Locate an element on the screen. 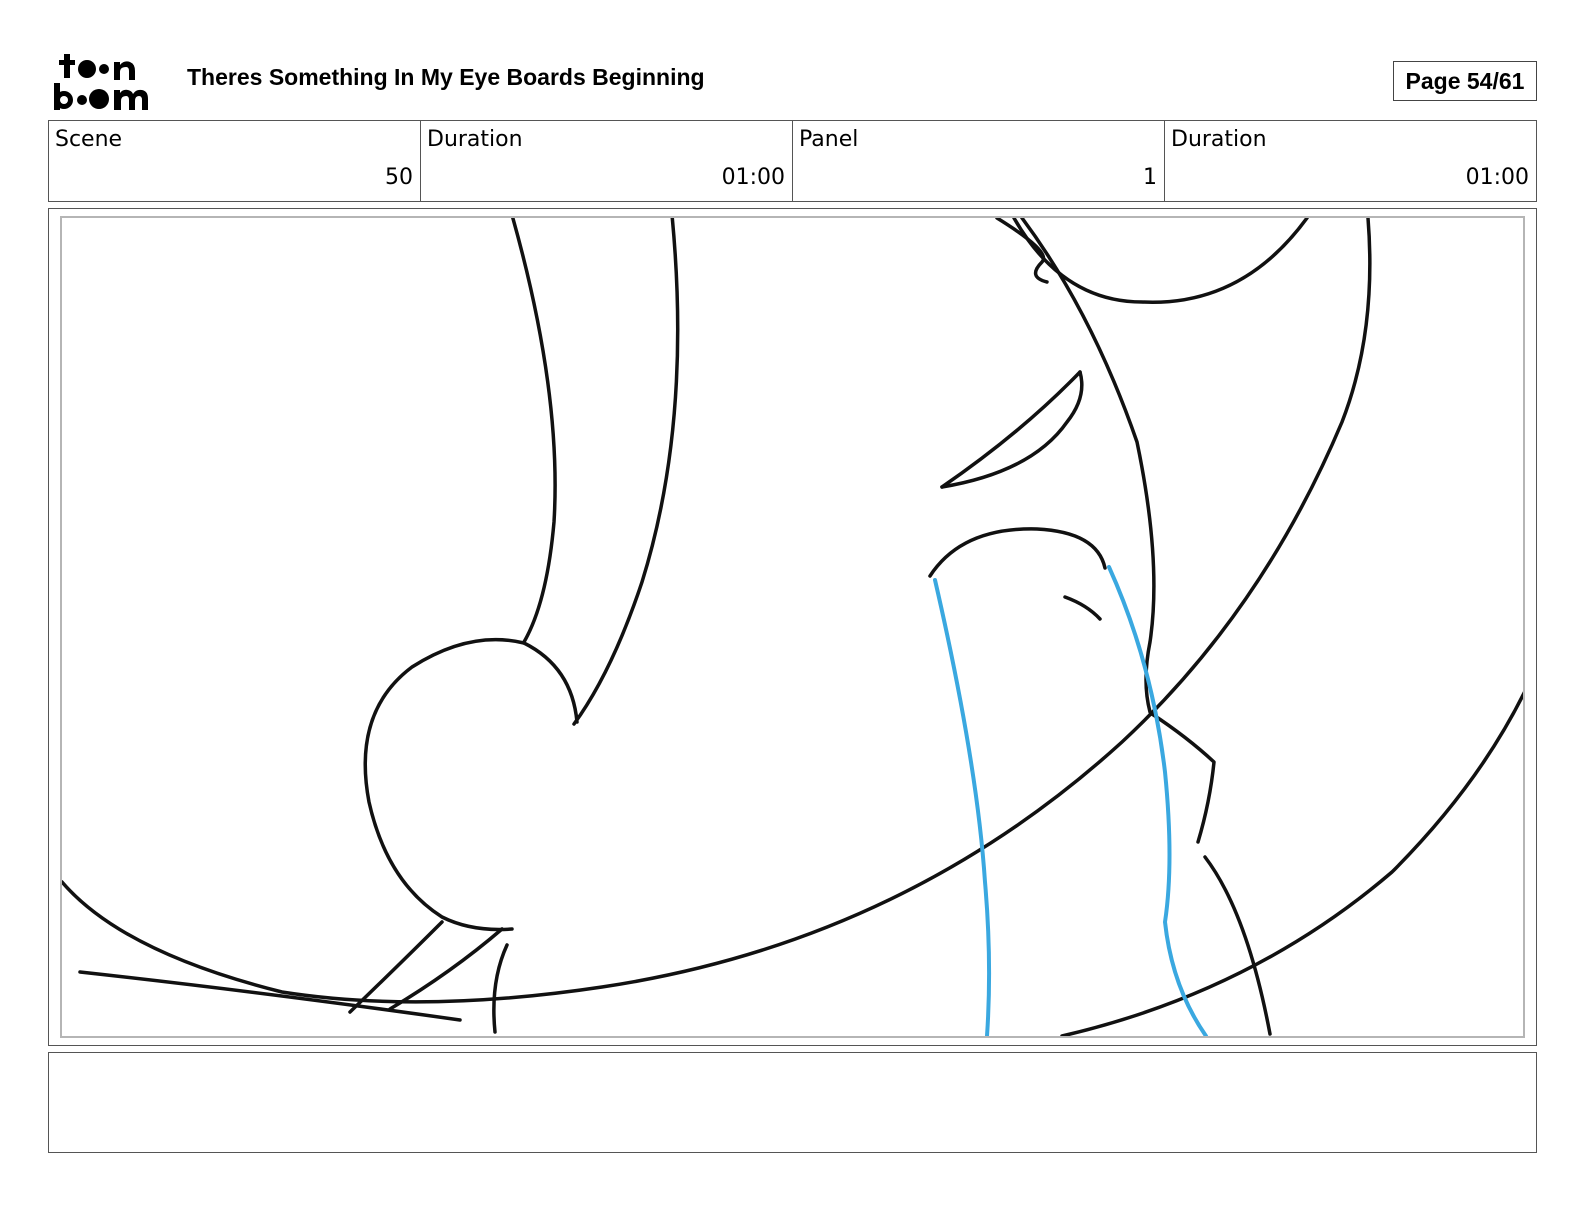 The image size is (1584, 1224). toonboom-logo is located at coordinates (101, 82).